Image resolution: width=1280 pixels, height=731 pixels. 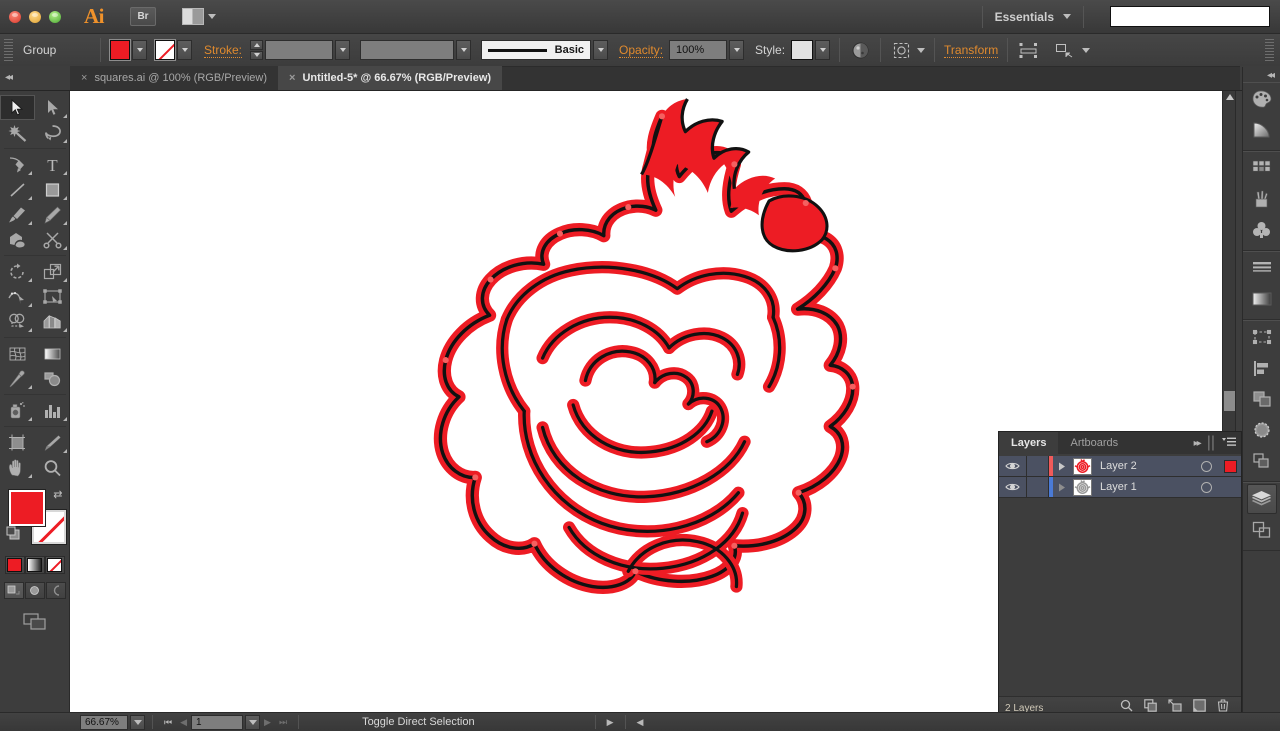 I want to click on stepper-down-button, so click(x=257, y=55).